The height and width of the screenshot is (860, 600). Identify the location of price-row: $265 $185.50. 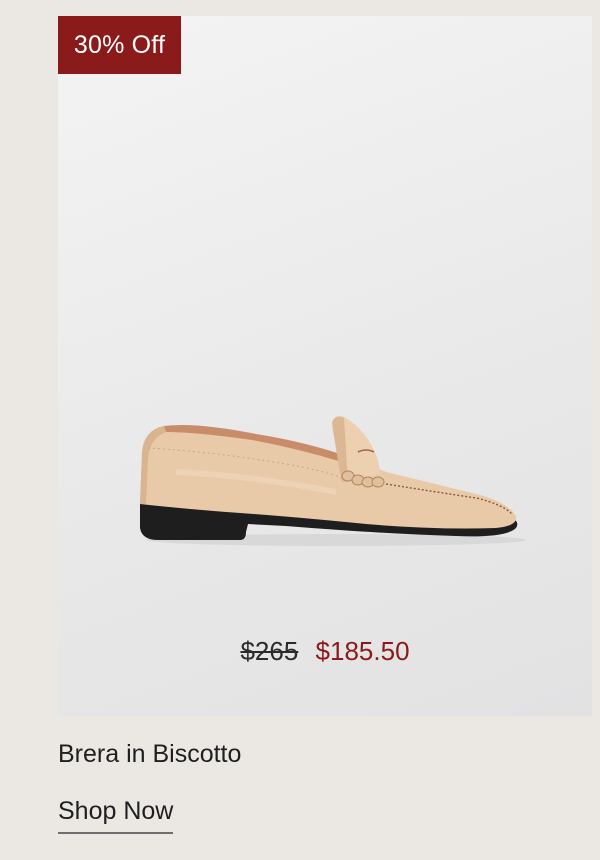
(325, 651).